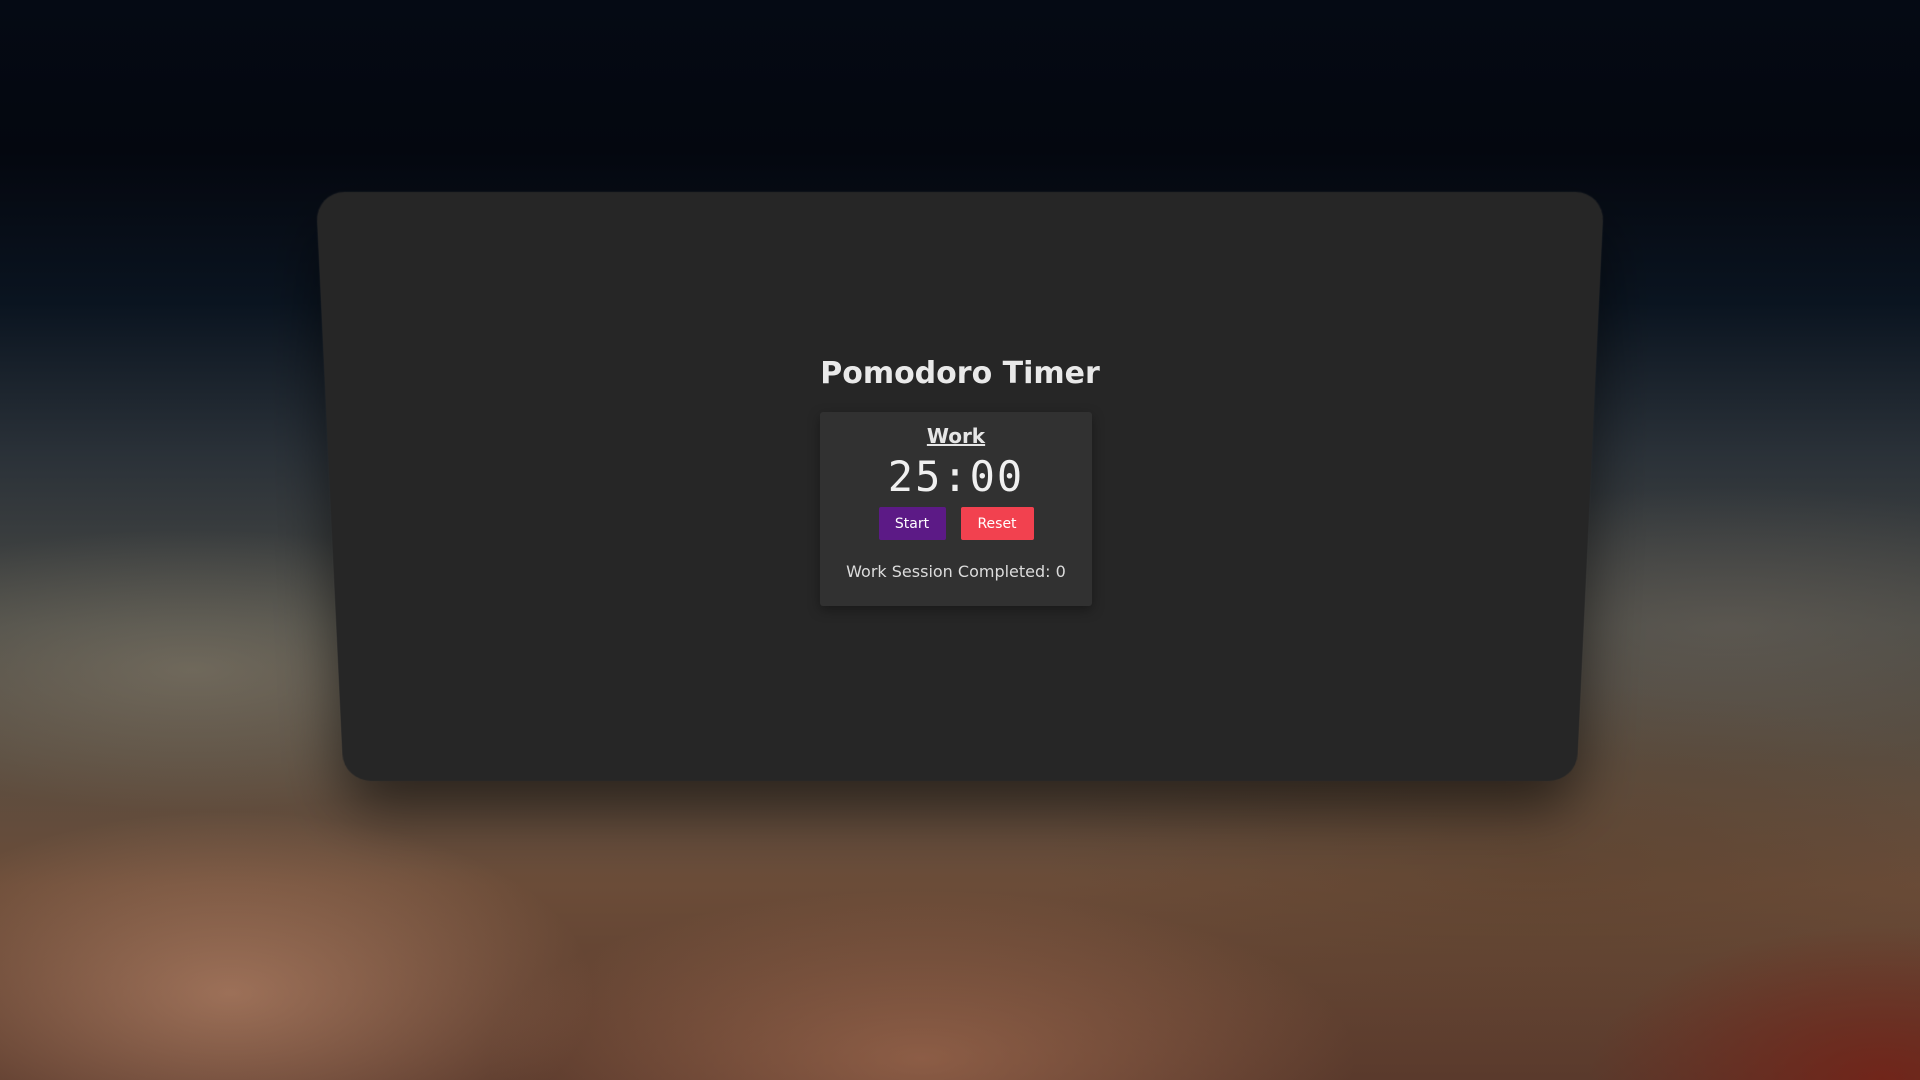  What do you see at coordinates (956, 476) in the screenshot?
I see `countdown-display: 25:00` at bounding box center [956, 476].